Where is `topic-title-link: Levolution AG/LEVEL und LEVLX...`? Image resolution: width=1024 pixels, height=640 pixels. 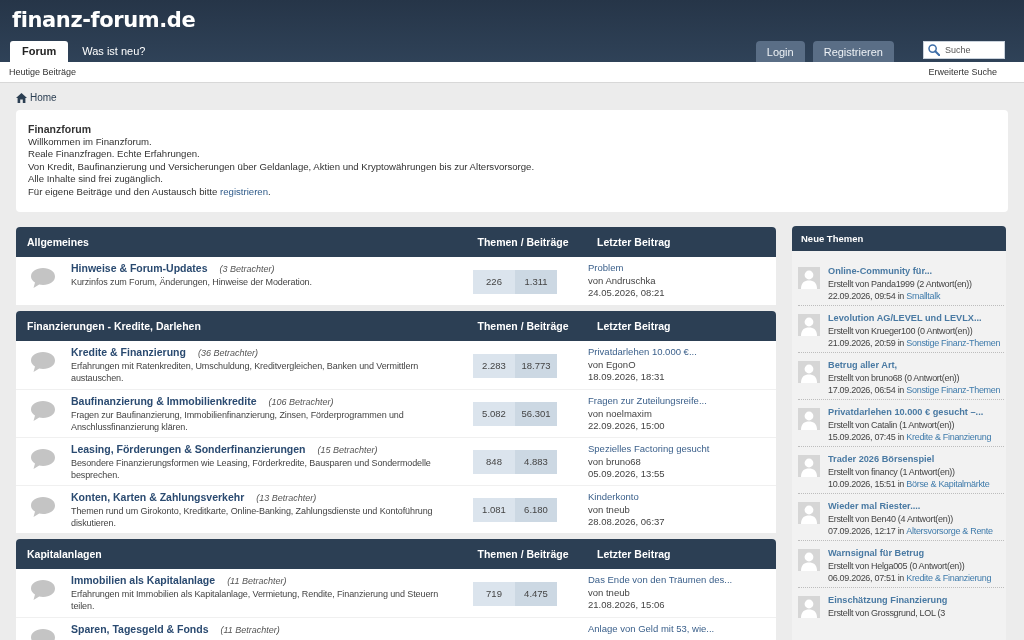 topic-title-link: Levolution AG/LEVEL und LEVLX... is located at coordinates (916, 318).